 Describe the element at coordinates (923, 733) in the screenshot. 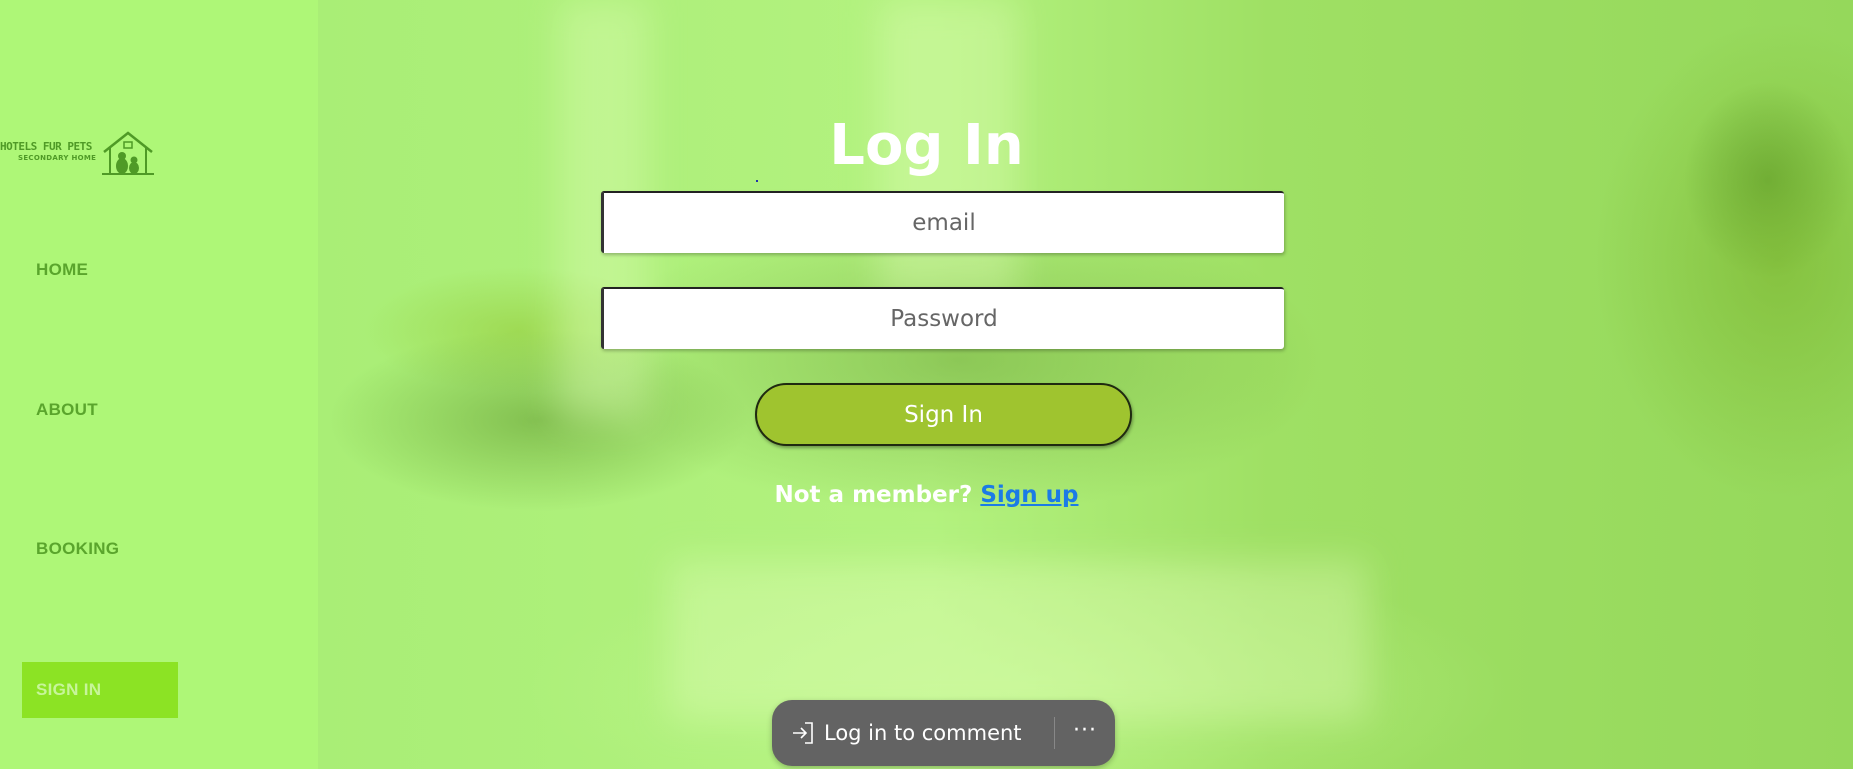

I see `comment-label: Log in to comment` at that location.